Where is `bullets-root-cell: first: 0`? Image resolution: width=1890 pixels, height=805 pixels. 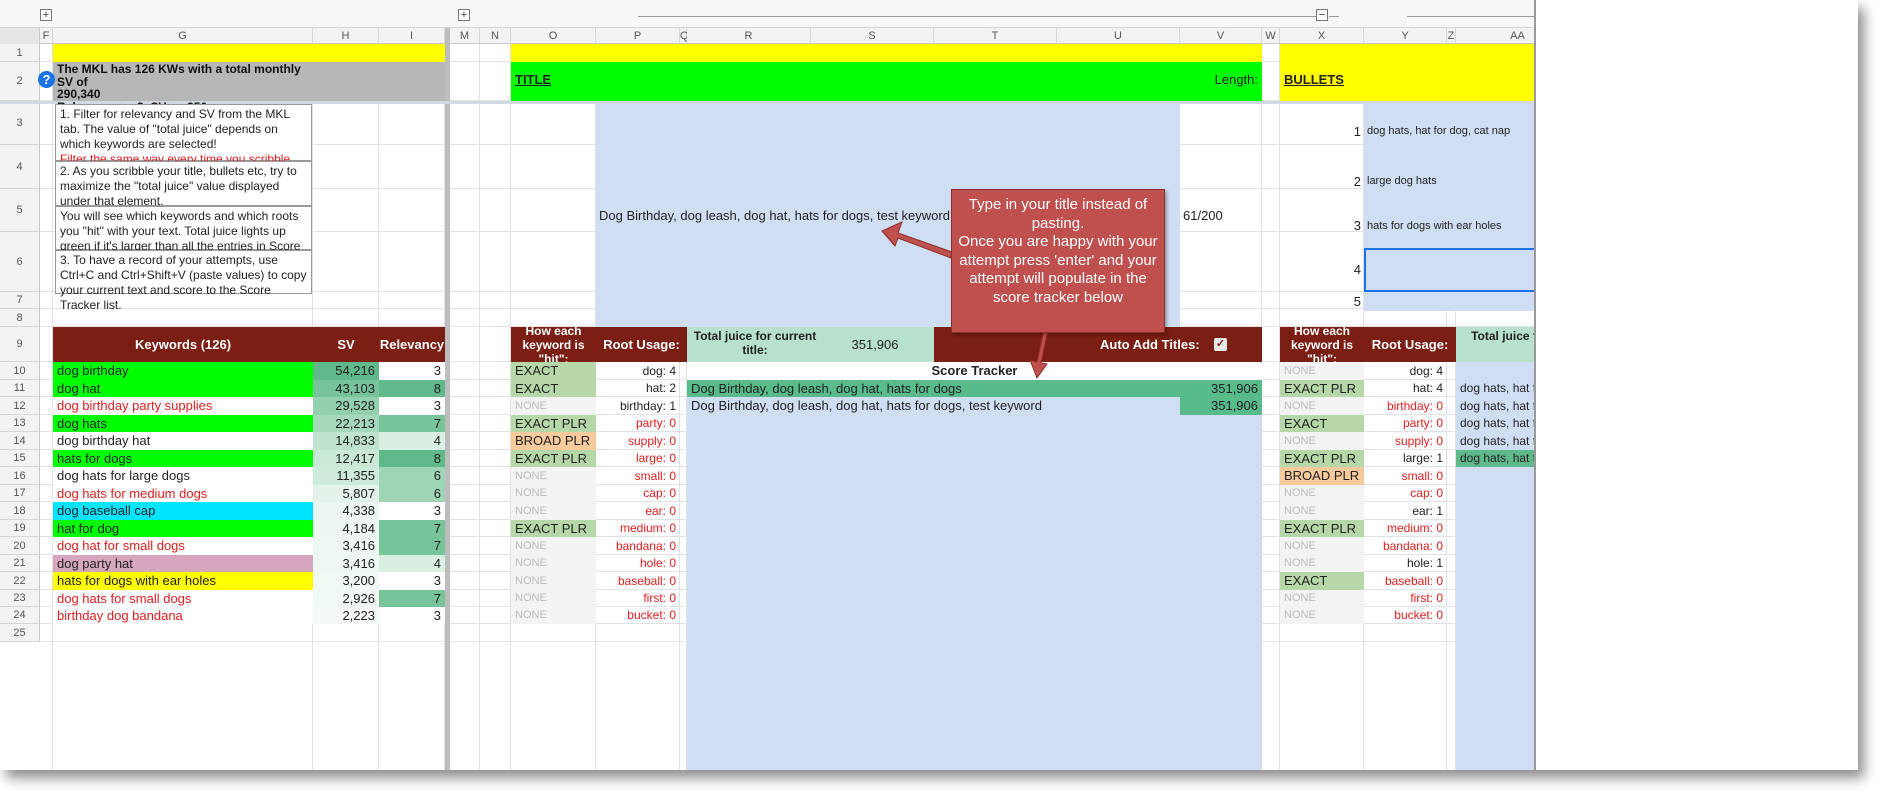
bullets-root-cell: first: 0 is located at coordinates (1426, 598).